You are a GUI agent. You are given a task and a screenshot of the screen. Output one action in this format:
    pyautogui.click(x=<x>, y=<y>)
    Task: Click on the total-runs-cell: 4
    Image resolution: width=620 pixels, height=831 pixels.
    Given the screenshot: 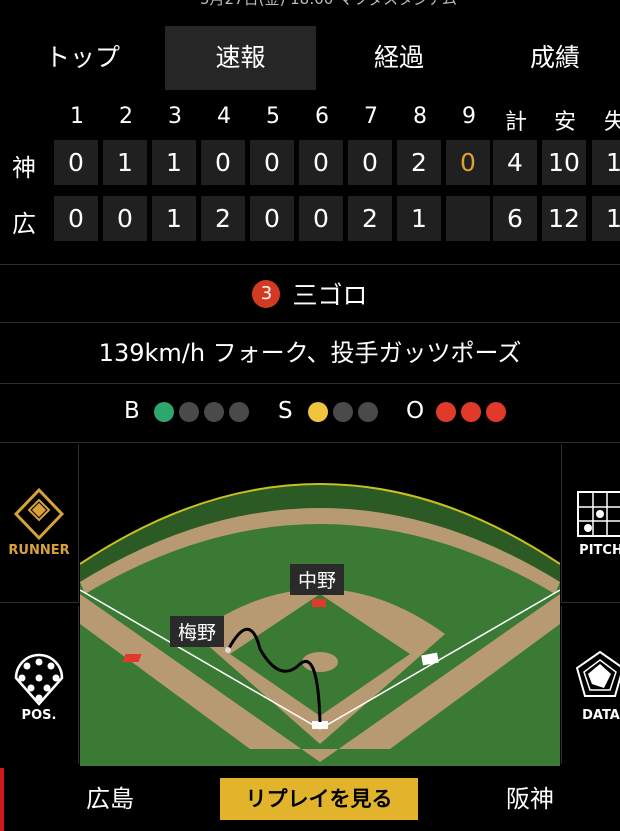 What is the action you would take?
    pyautogui.click(x=515, y=162)
    